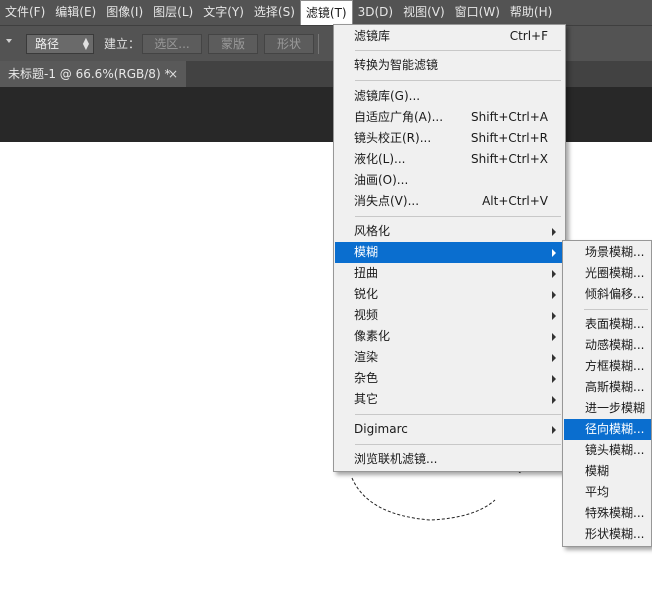 This screenshot has height=608, width=652. What do you see at coordinates (449, 252) in the screenshot?
I see `menu-item-blur: 模糊` at bounding box center [449, 252].